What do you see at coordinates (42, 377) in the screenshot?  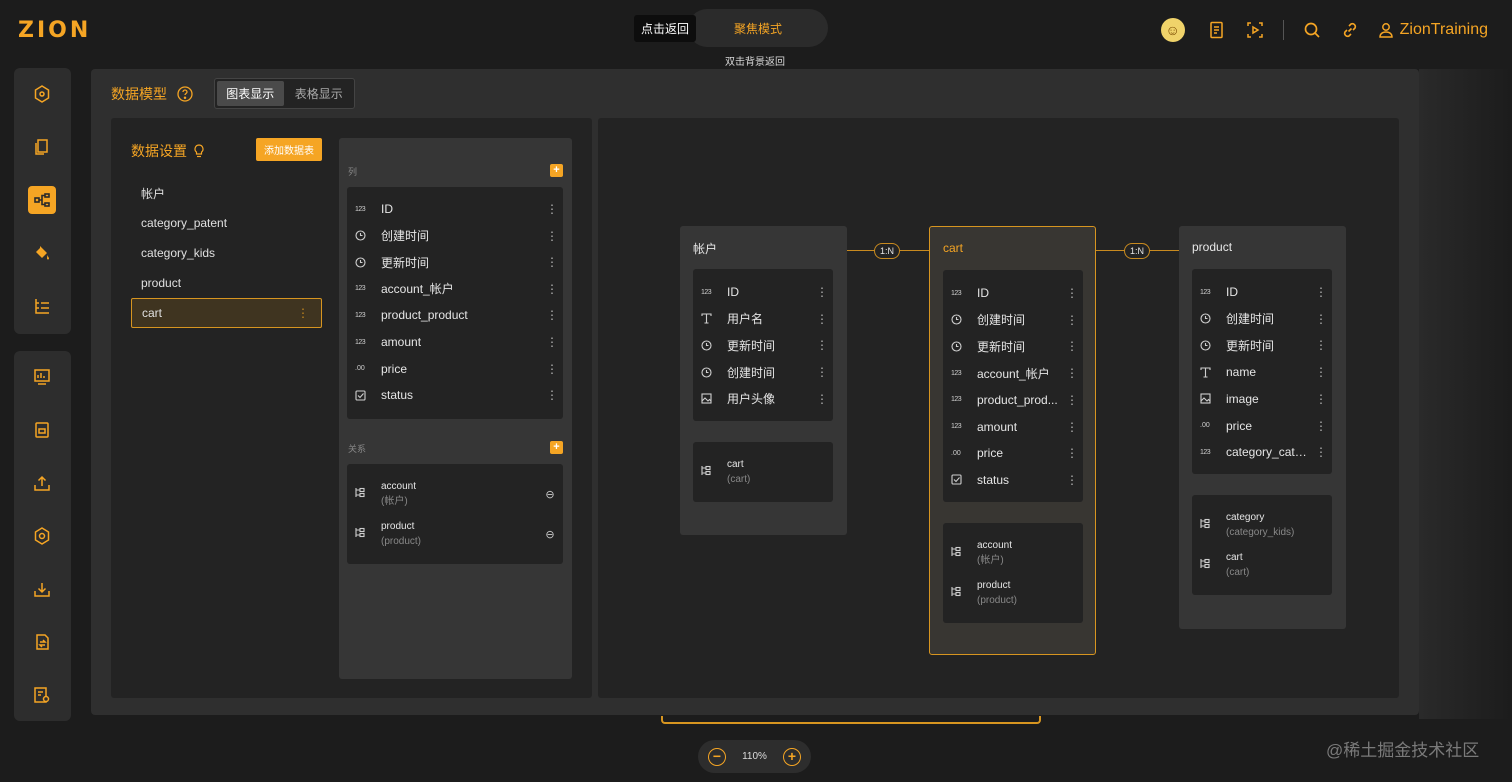 I see `rail-dashboard-icon` at bounding box center [42, 377].